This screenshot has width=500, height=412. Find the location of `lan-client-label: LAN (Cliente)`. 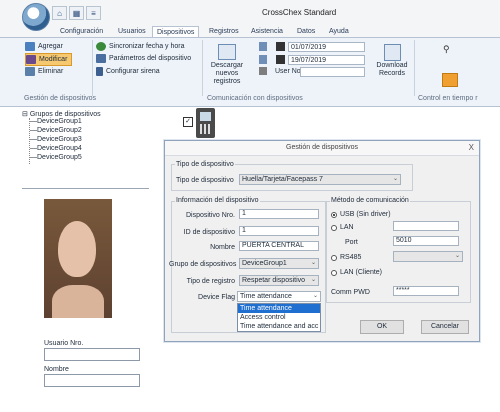

lan-client-label: LAN (Cliente) is located at coordinates (361, 272).